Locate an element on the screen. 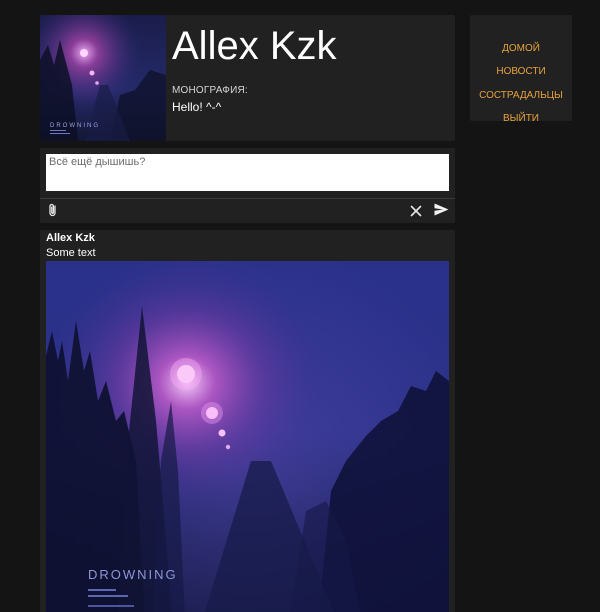 The width and height of the screenshot is (600, 612). send-icon is located at coordinates (441, 212).